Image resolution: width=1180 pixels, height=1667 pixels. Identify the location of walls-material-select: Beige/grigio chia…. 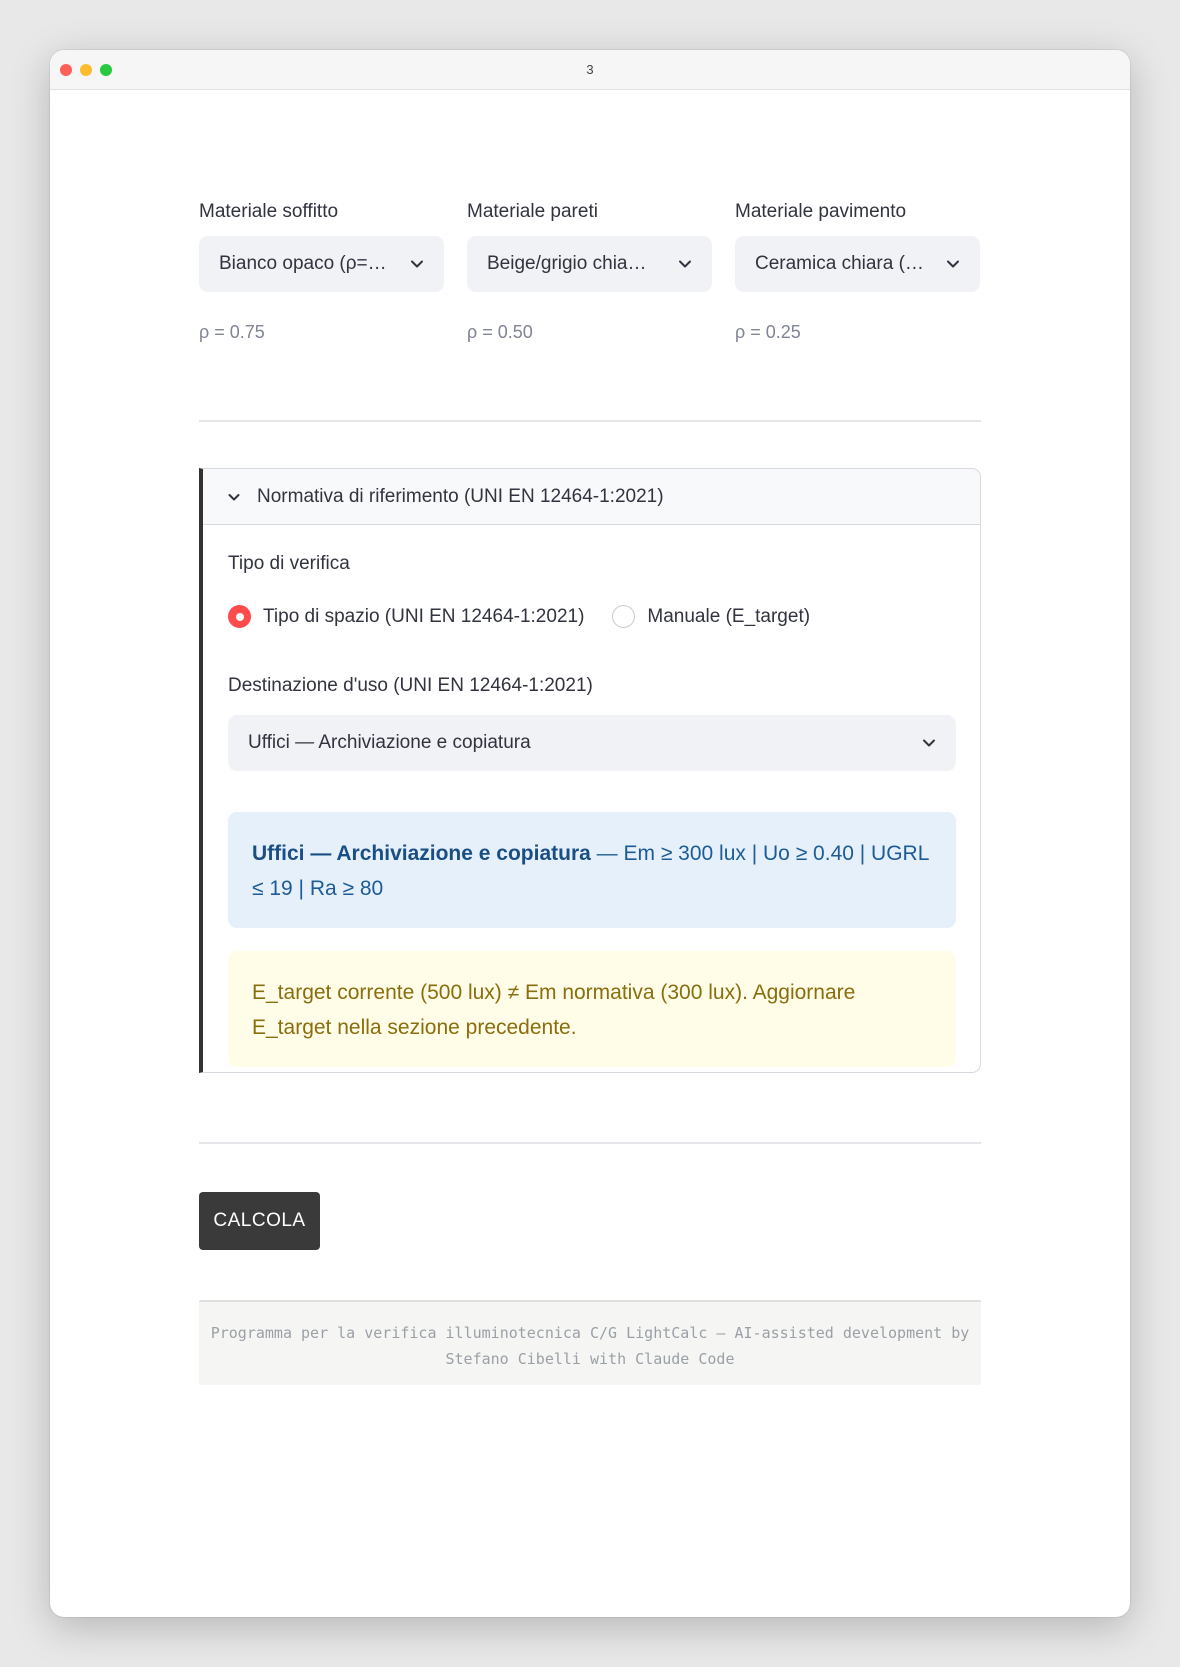
(589, 264).